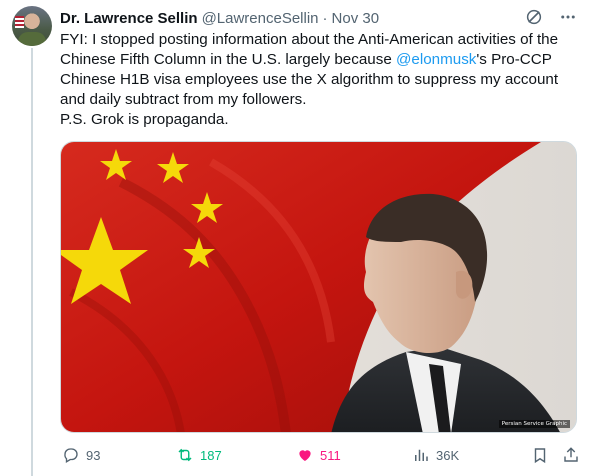 This screenshot has width=591, height=476. What do you see at coordinates (185, 455) in the screenshot?
I see `repost-icon` at bounding box center [185, 455].